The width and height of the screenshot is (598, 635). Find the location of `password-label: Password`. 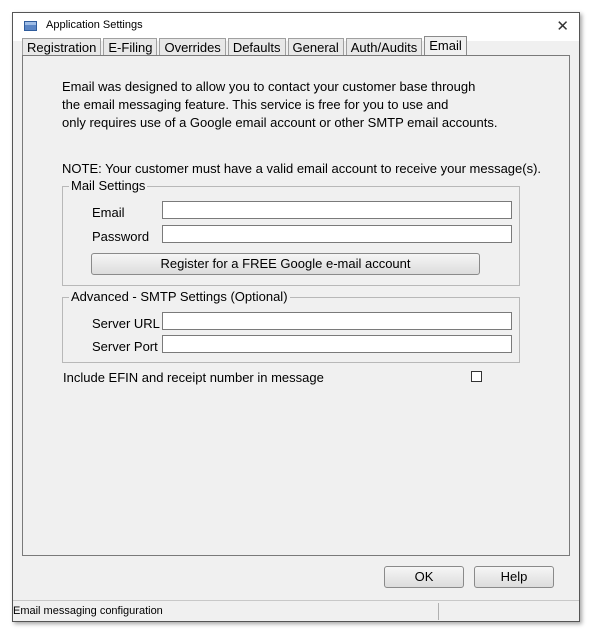

password-label: Password is located at coordinates (121, 236).